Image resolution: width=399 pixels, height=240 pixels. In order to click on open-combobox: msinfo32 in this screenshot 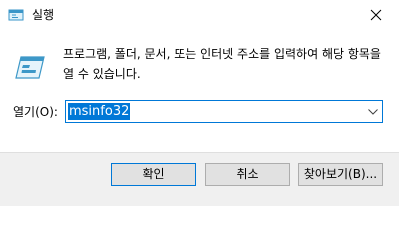, I will do `click(224, 111)`.